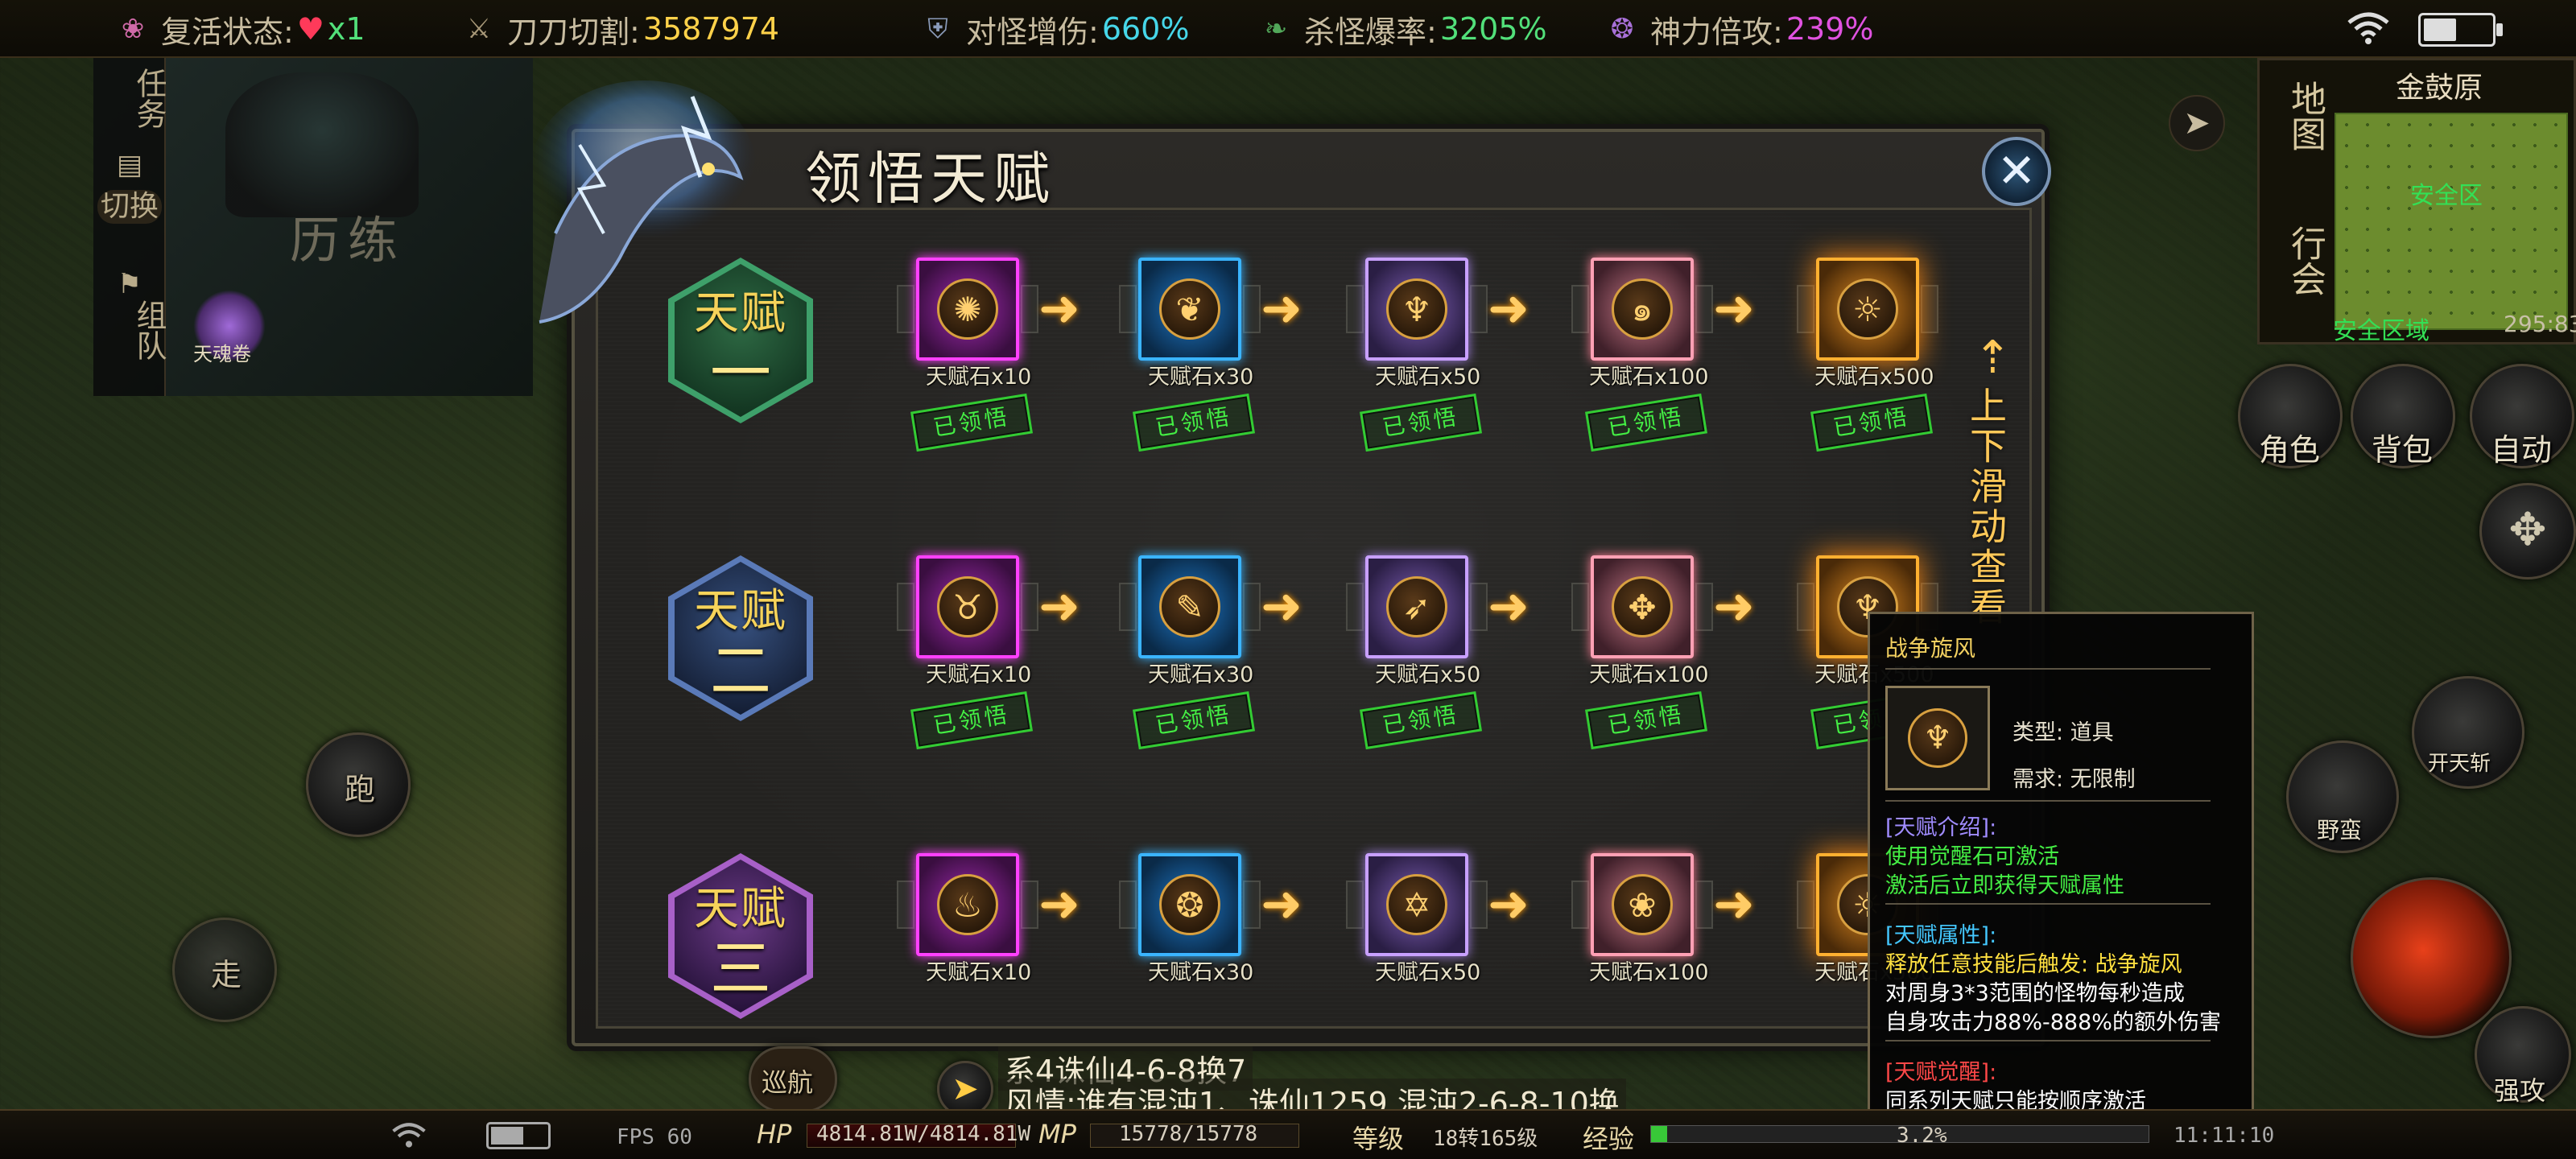 The height and width of the screenshot is (1159, 2576). Describe the element at coordinates (2197, 123) in the screenshot. I see `collapse-arrow-button: ➤` at that location.